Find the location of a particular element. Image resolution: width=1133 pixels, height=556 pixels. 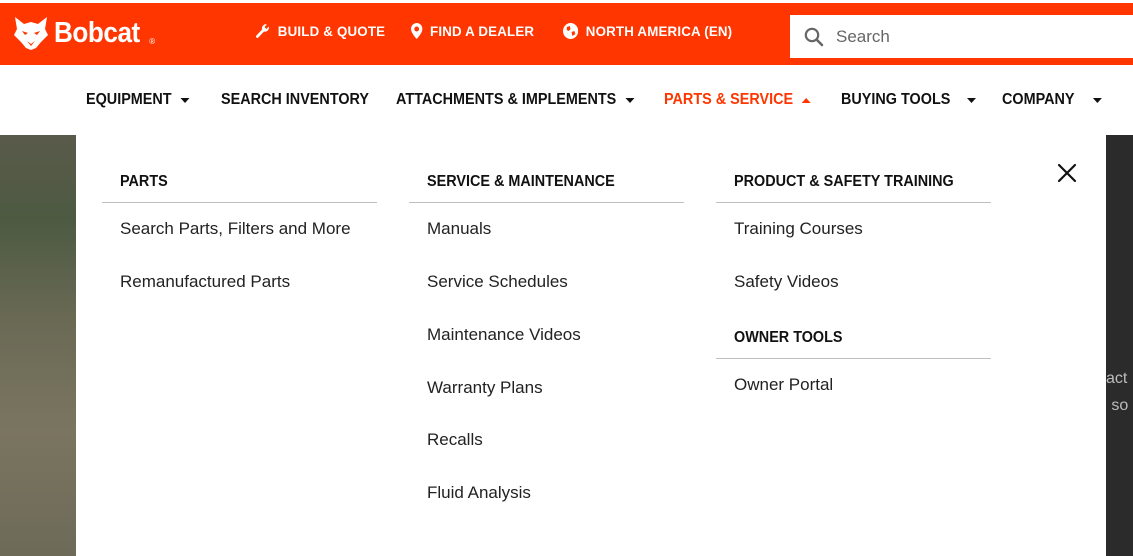

find-dealer-label: FIND A DEALER is located at coordinates (482, 31).